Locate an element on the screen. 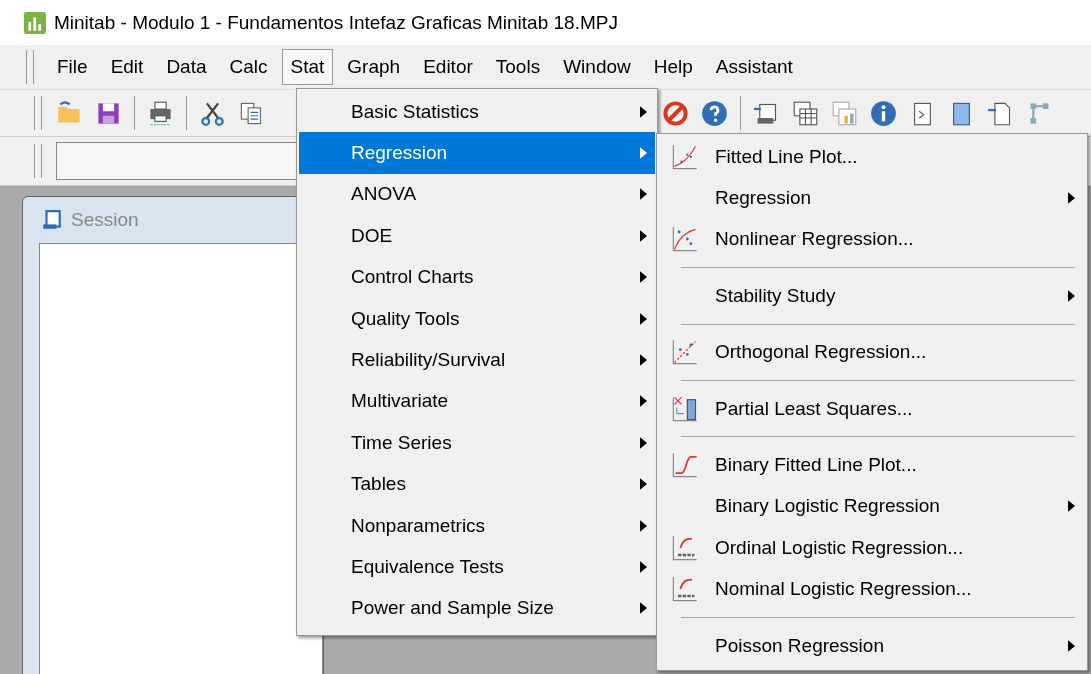 This screenshot has width=1091, height=674. scroll-icon is located at coordinates (52, 220).